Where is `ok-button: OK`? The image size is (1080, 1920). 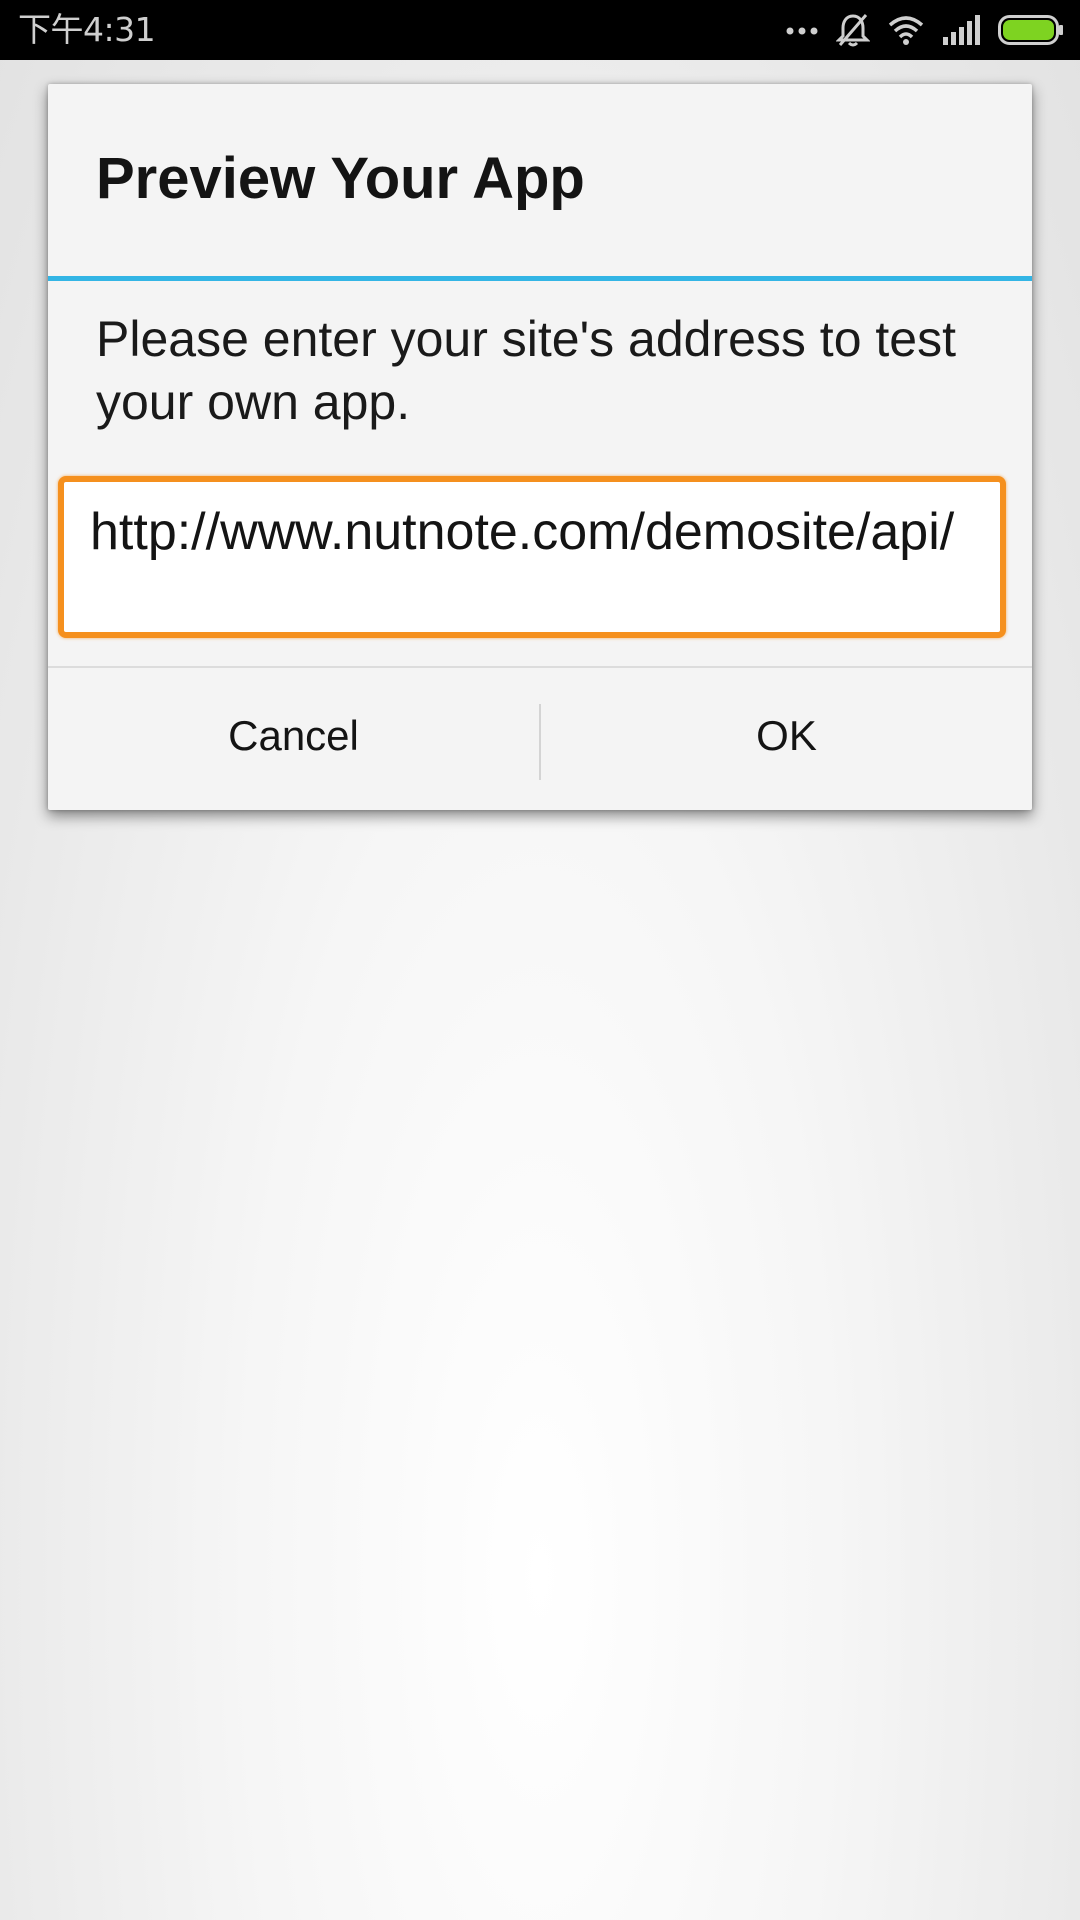
ok-button: OK is located at coordinates (786, 739).